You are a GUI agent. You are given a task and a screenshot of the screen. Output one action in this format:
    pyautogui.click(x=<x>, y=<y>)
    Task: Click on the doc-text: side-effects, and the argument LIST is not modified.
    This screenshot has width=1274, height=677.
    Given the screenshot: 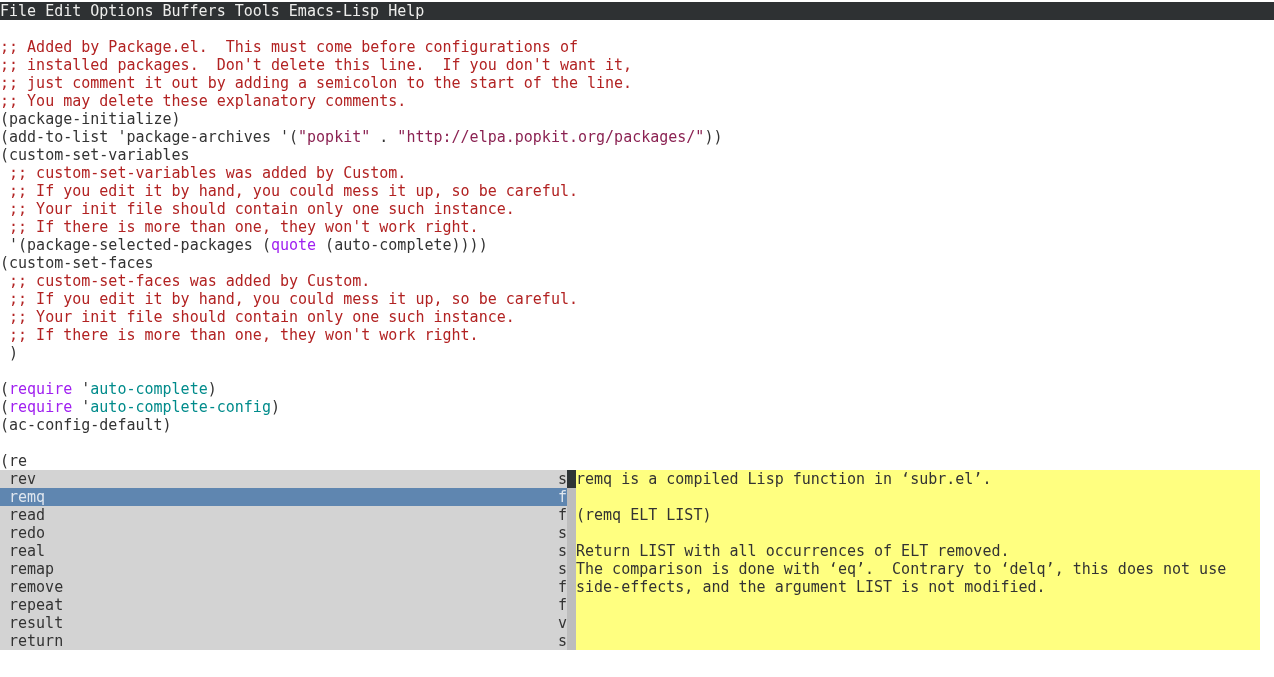 What is the action you would take?
    pyautogui.click(x=811, y=587)
    